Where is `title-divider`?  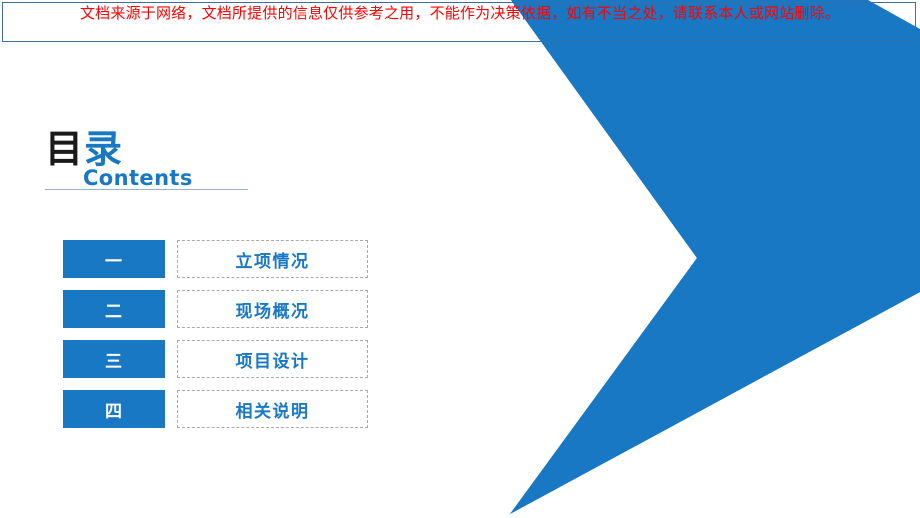
title-divider is located at coordinates (146, 189).